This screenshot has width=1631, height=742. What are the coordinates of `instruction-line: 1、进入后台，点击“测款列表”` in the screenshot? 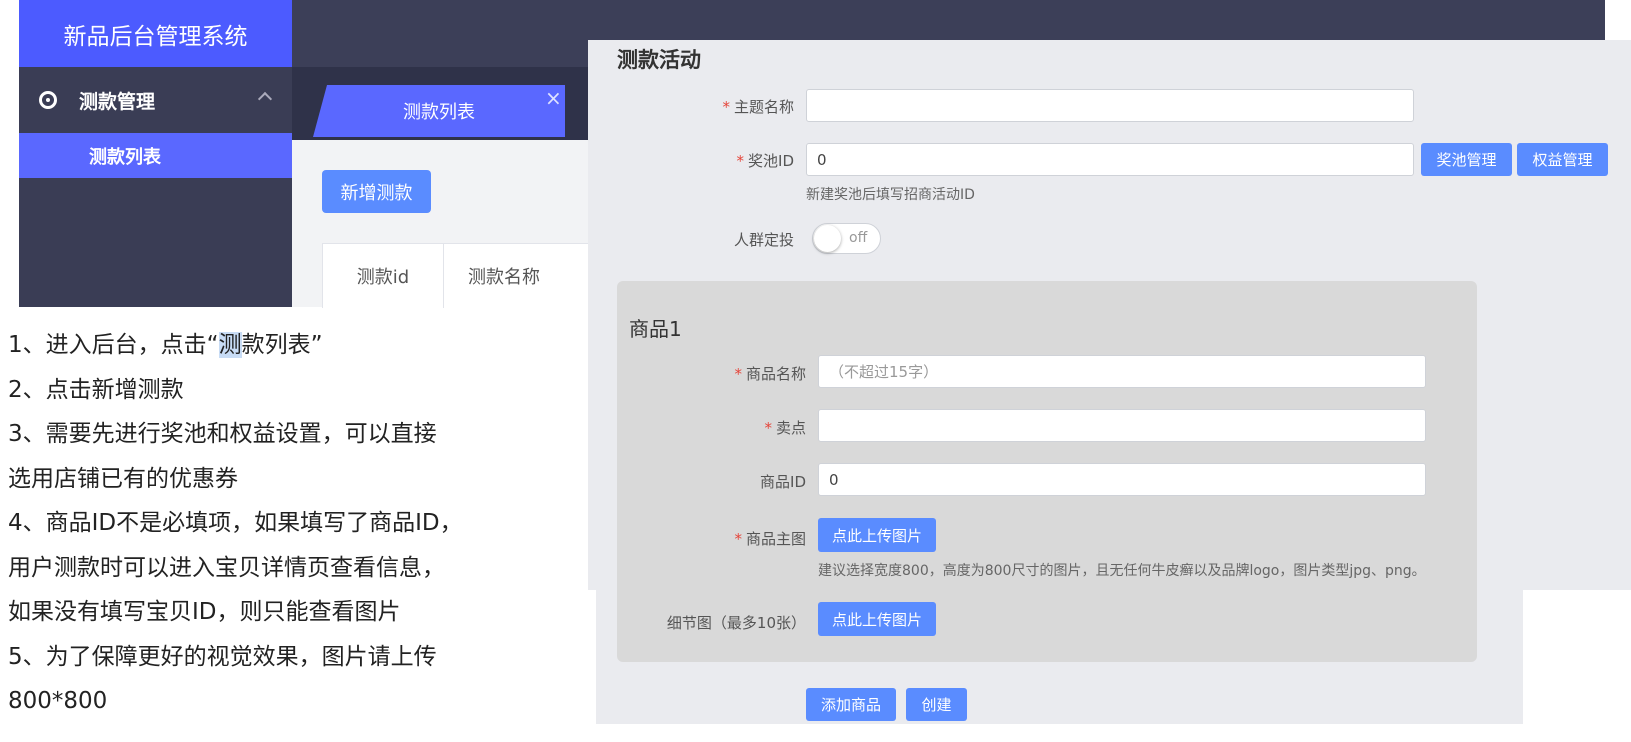 It's located at (165, 345).